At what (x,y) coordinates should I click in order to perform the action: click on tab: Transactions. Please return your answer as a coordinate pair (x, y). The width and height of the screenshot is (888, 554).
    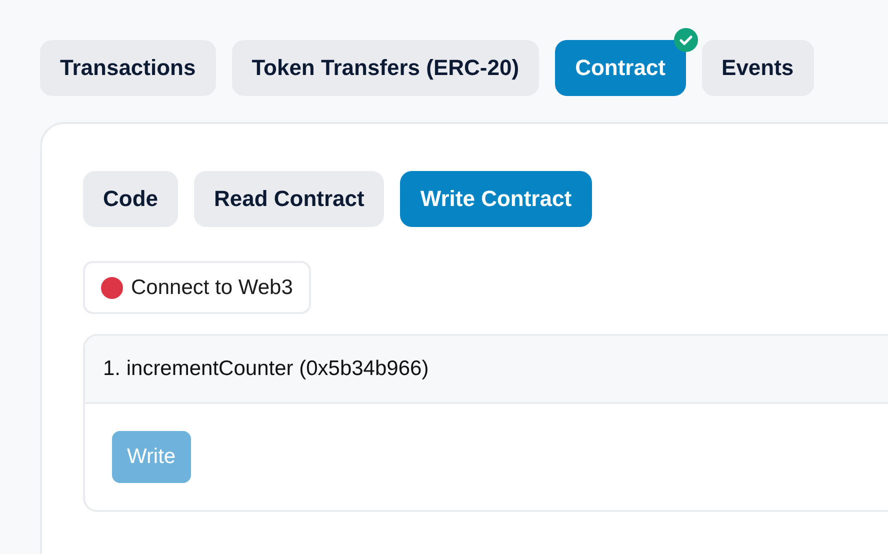
    Looking at the image, I should click on (128, 68).